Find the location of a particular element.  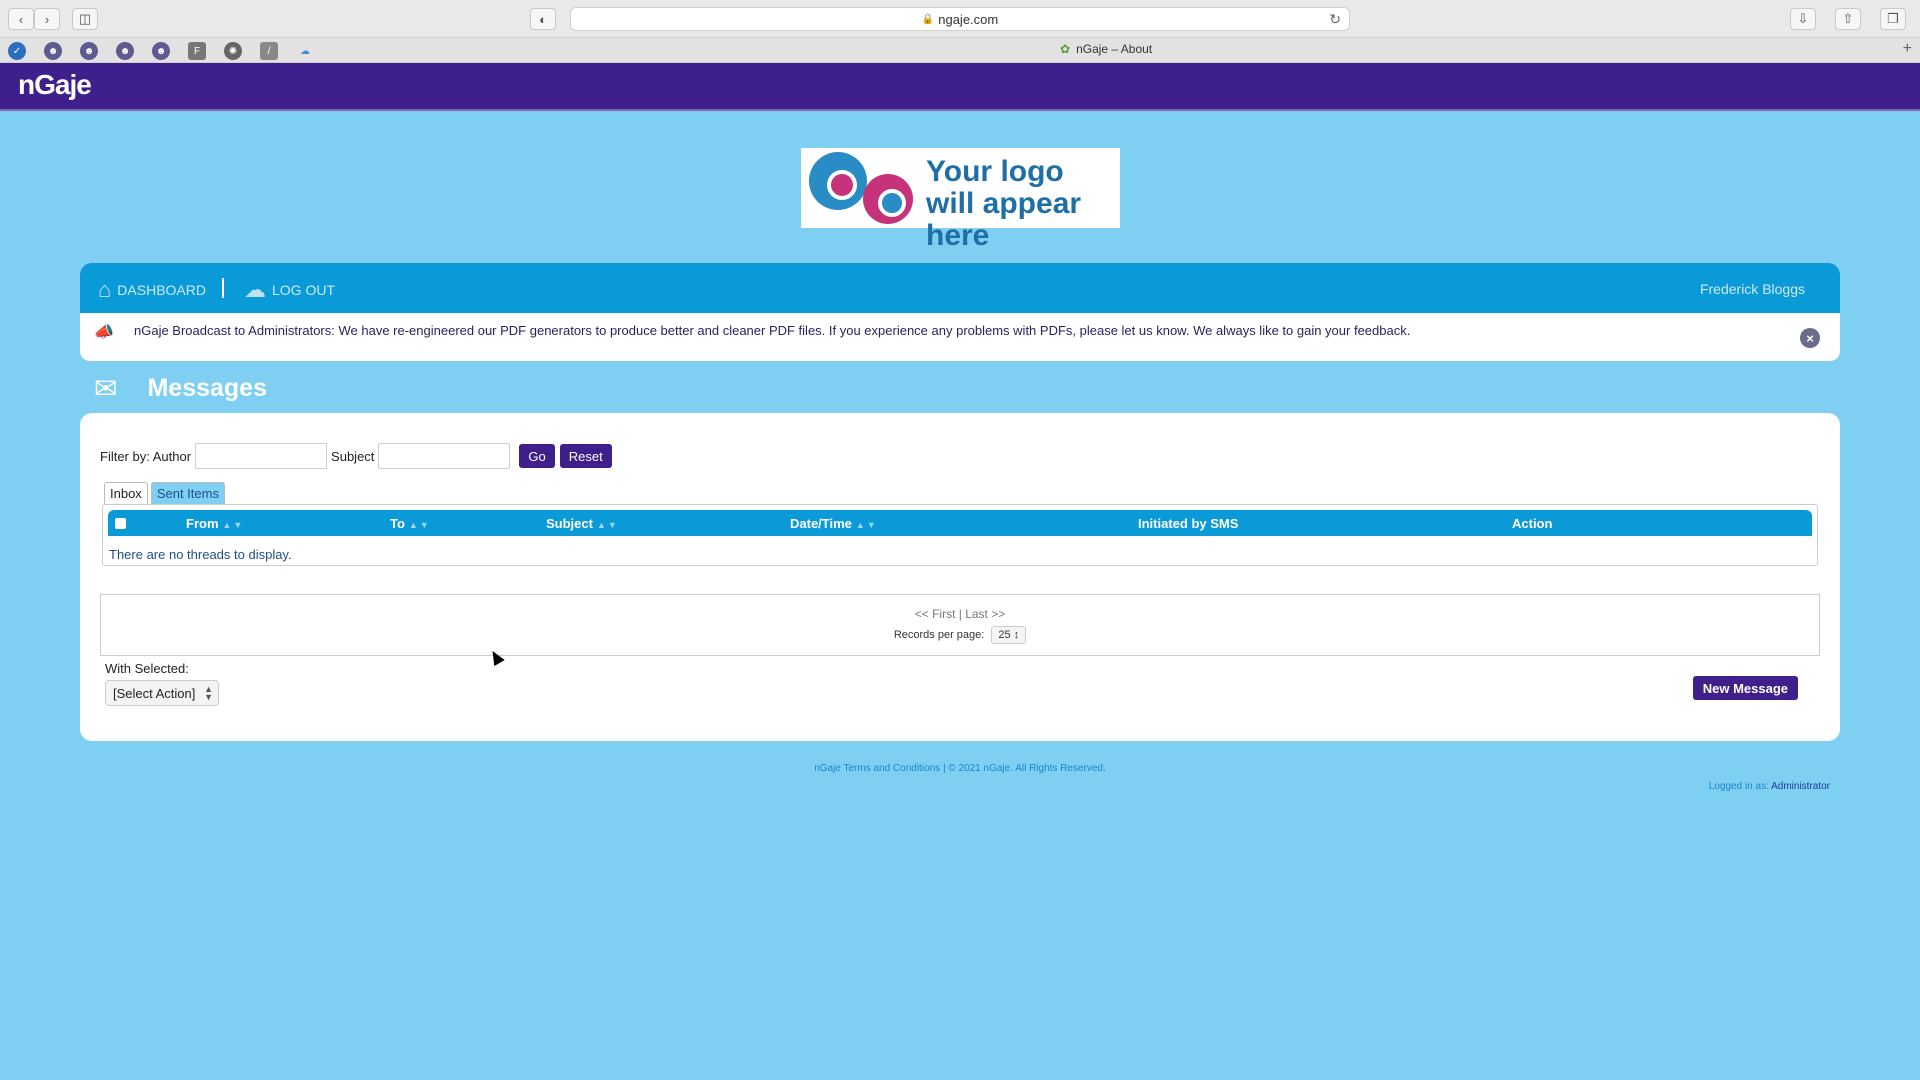

bulk-action-value: [Select Action] is located at coordinates (154, 693).